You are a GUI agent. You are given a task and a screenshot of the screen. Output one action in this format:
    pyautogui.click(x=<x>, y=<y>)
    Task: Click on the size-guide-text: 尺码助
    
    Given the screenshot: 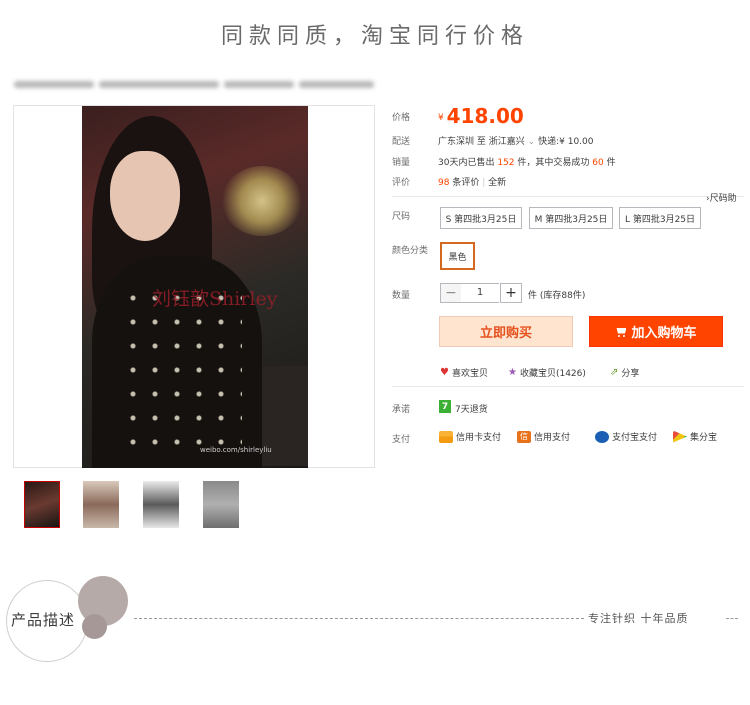 What is the action you would take?
    pyautogui.click(x=723, y=199)
    